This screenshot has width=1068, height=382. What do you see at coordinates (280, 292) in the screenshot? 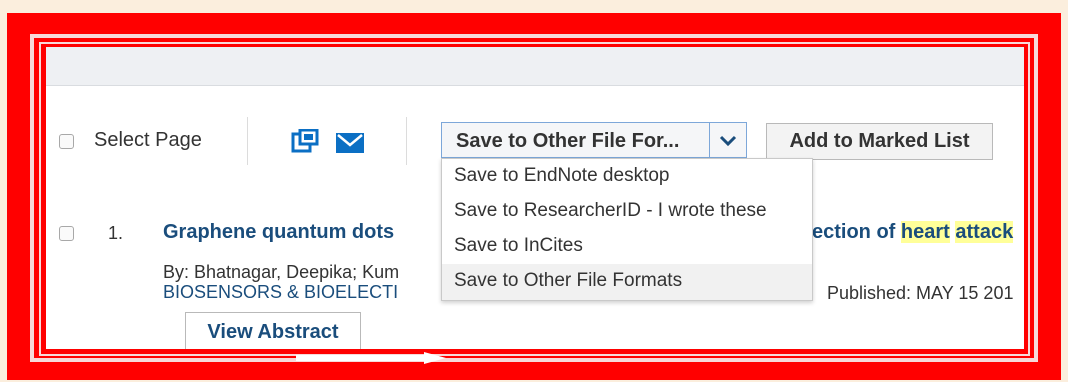
I see `record-journal-link: BIOSENSORS & BIOELECTI` at bounding box center [280, 292].